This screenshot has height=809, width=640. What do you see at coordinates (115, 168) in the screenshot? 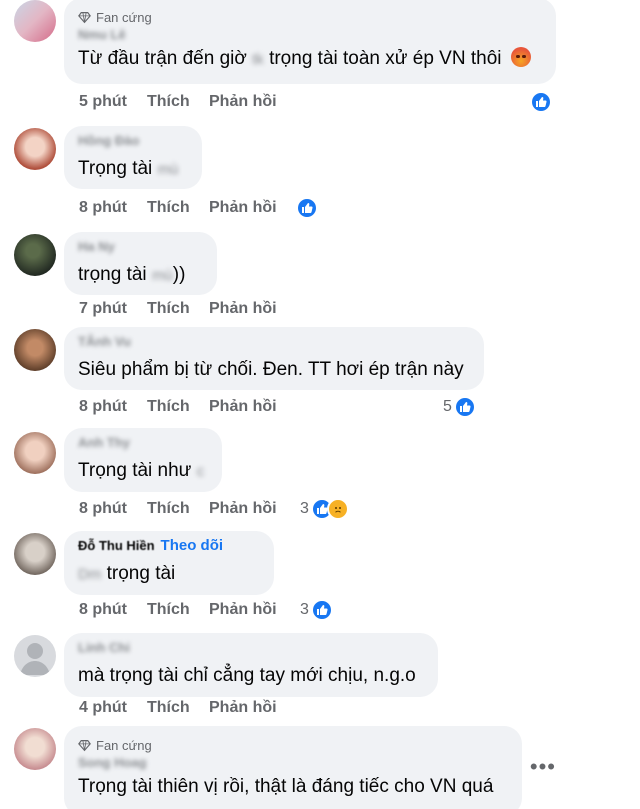
I see `comment-text-part: Trọng tài` at bounding box center [115, 168].